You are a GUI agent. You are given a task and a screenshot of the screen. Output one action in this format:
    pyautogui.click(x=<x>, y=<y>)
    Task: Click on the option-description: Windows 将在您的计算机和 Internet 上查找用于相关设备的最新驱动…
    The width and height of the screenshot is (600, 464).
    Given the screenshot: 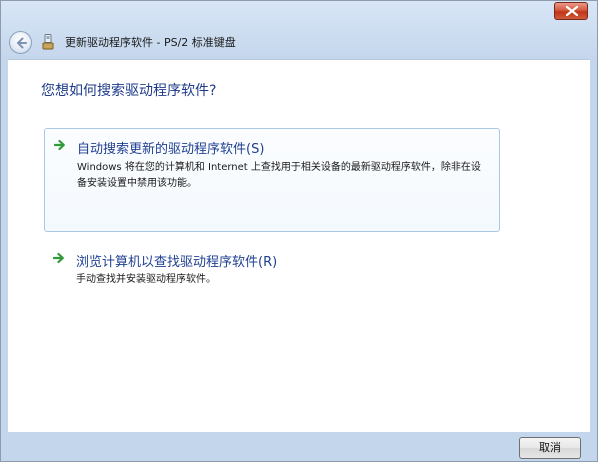 What is the action you would take?
    pyautogui.click(x=279, y=175)
    